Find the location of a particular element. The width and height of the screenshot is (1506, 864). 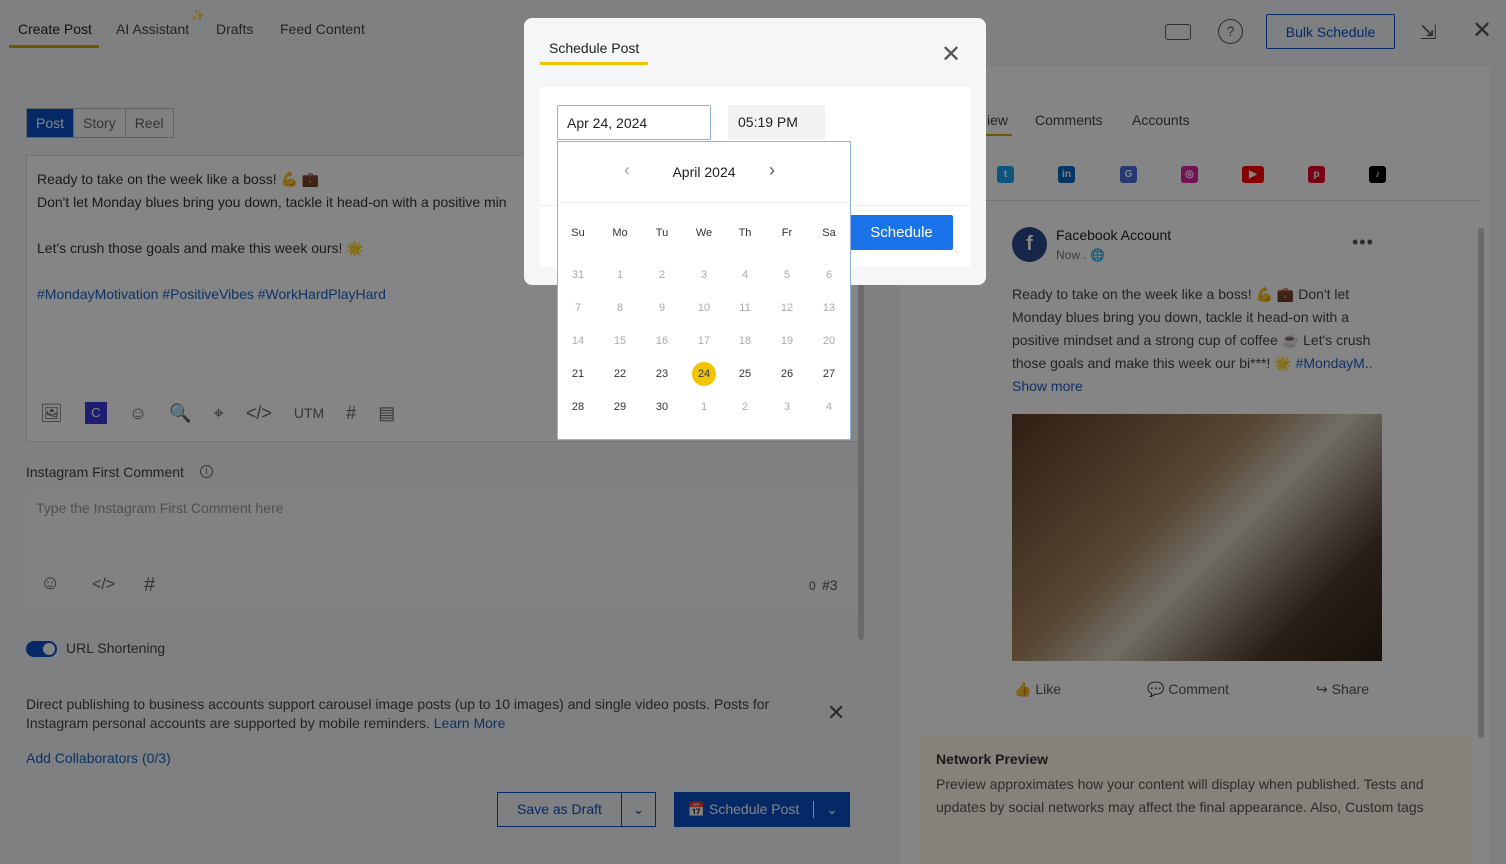

weekday-label: Tu is located at coordinates (662, 233).